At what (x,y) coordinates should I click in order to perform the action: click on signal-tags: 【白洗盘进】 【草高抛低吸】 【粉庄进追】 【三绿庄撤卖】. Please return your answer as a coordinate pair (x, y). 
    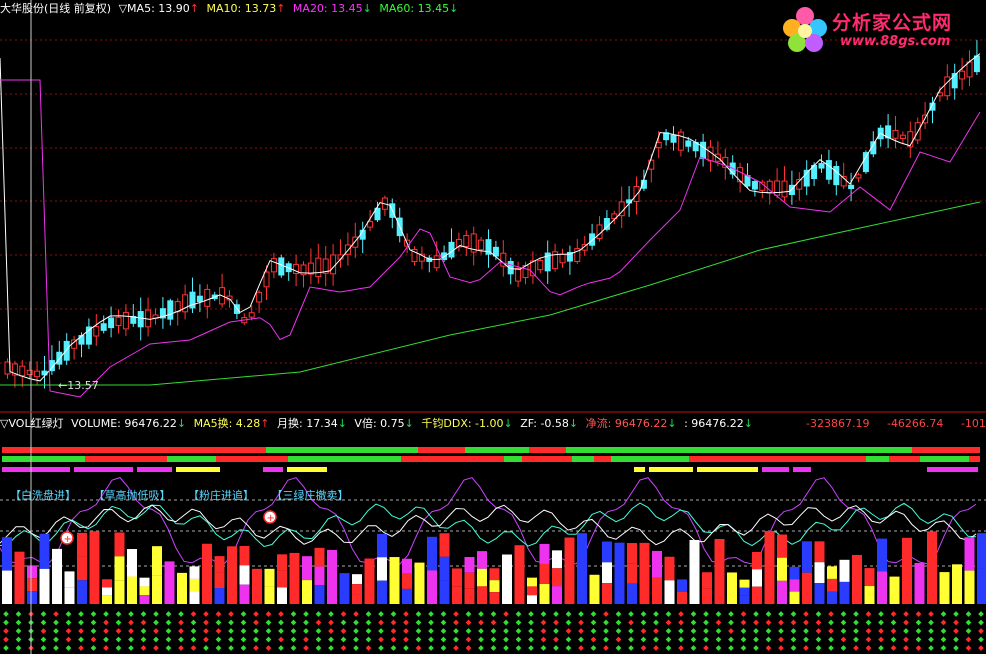
    Looking at the image, I should click on (186, 495).